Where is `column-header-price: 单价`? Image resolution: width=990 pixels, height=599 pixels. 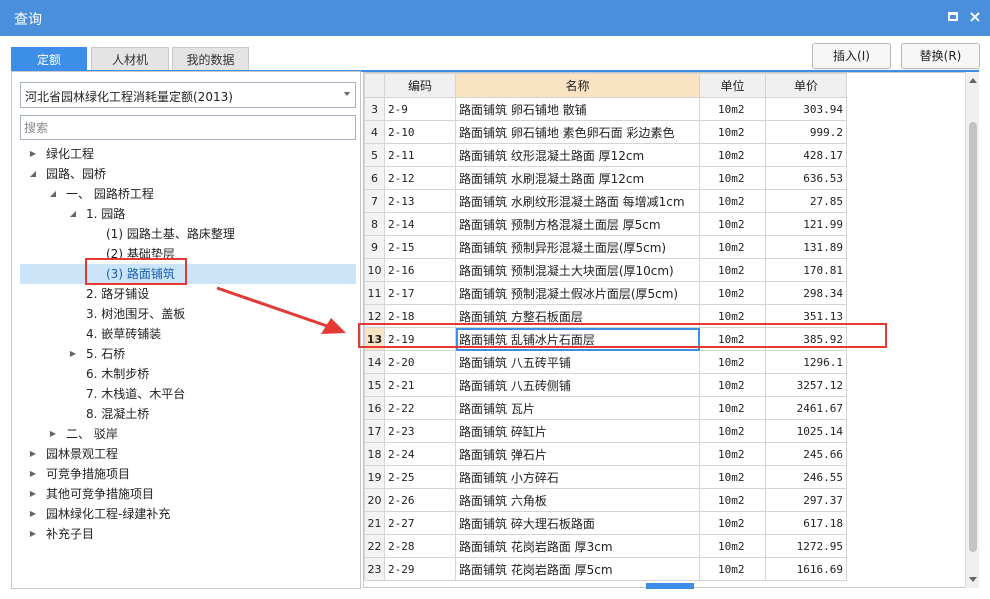
column-header-price: 单价 is located at coordinates (806, 85).